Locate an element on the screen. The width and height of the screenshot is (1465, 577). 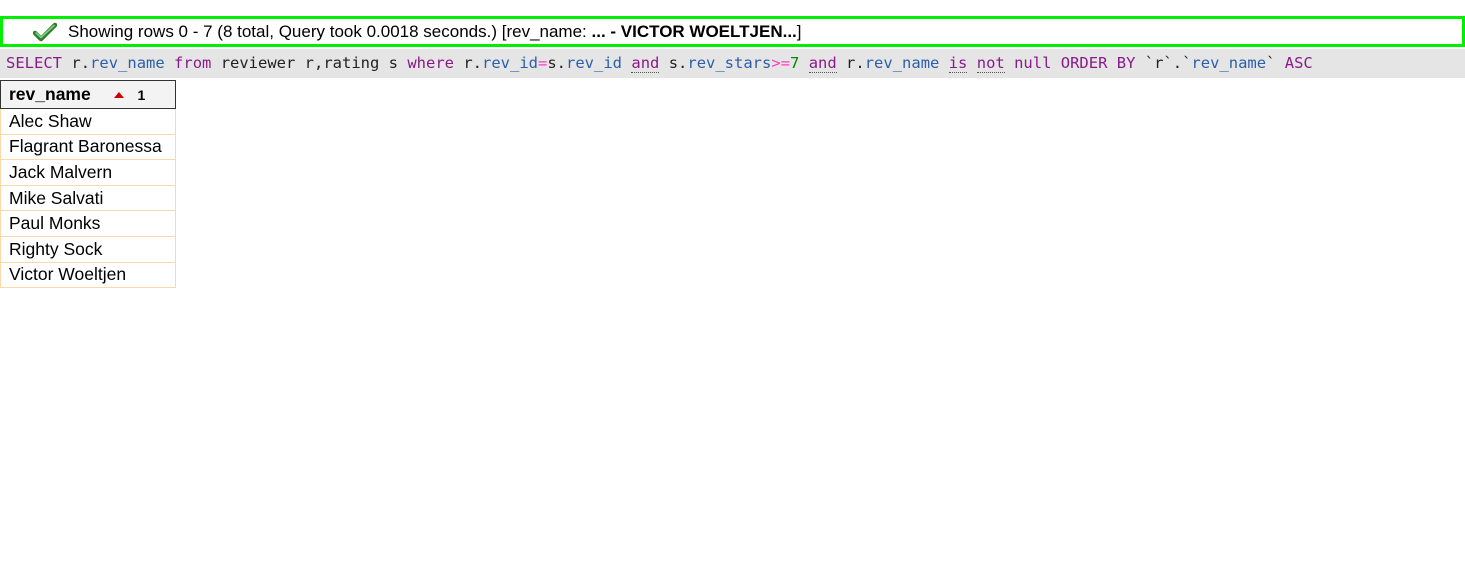
sql-token: SELECT is located at coordinates (34, 63).